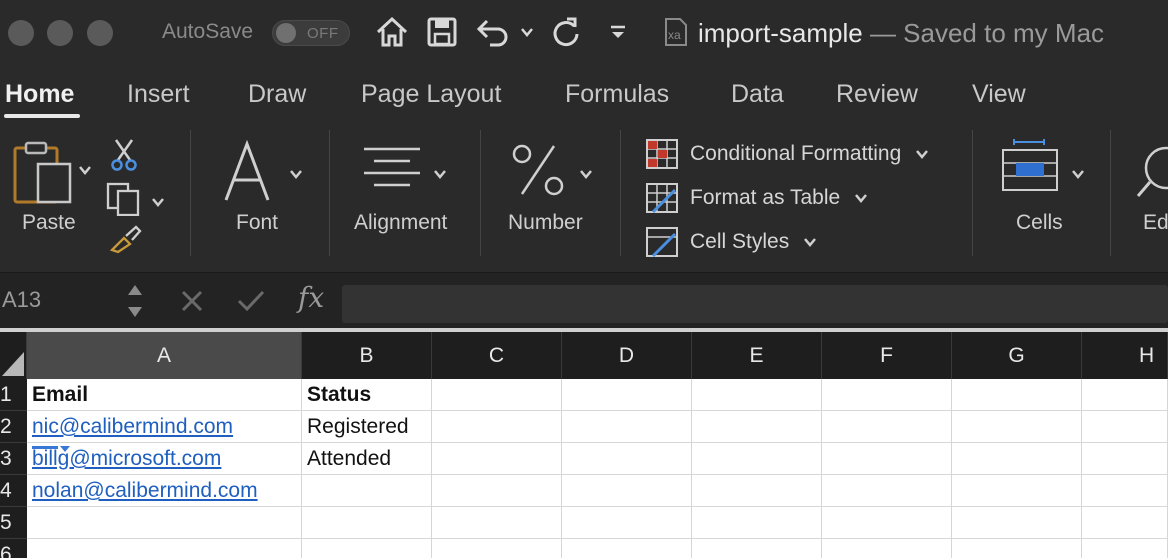 This screenshot has height=558, width=1168. Describe the element at coordinates (311, 33) in the screenshot. I see `autosave-toggle: OFF` at that location.